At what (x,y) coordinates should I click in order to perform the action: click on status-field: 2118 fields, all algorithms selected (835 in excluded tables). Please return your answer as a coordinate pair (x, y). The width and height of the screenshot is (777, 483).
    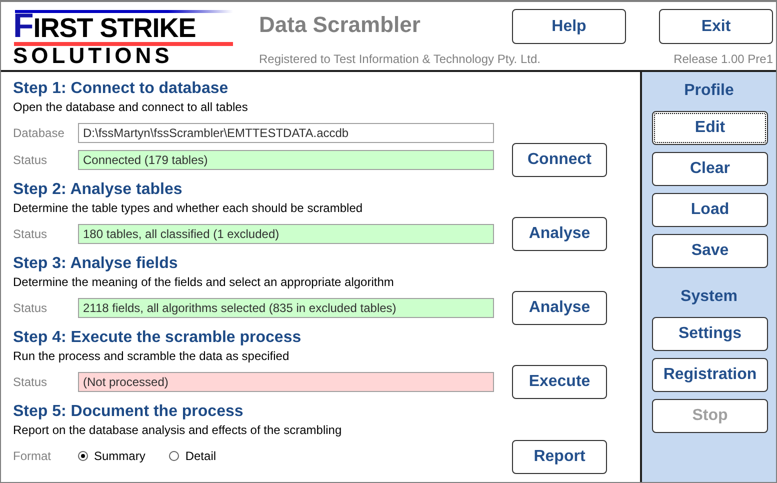
    Looking at the image, I should click on (286, 308).